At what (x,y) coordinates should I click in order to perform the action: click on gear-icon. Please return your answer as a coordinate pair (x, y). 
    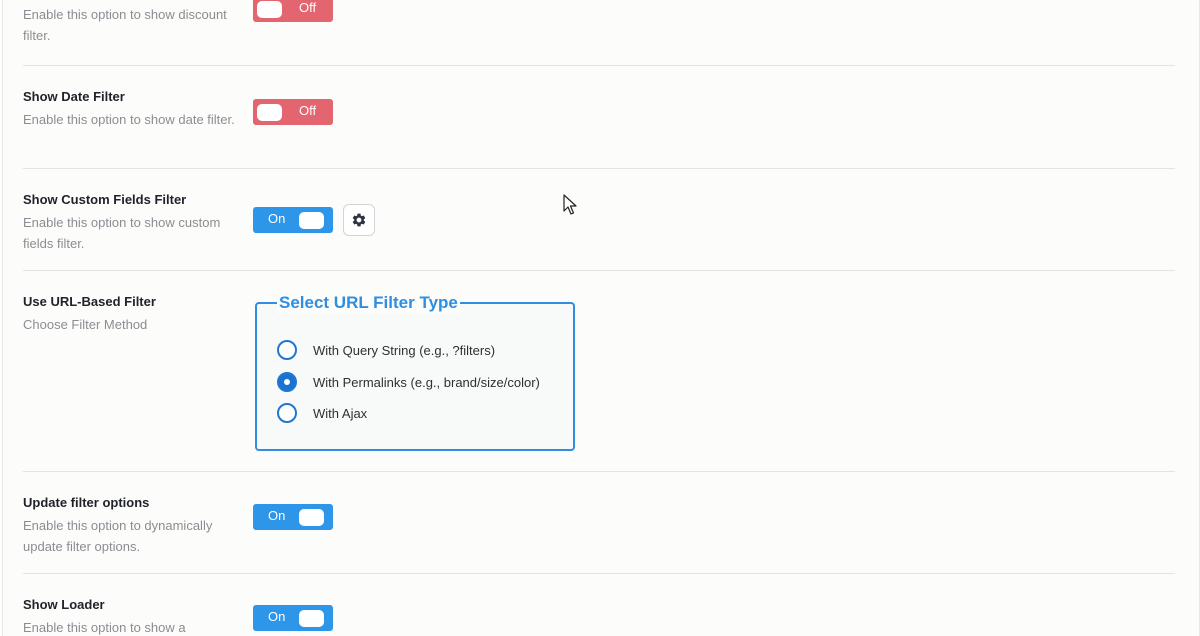
    Looking at the image, I should click on (359, 220).